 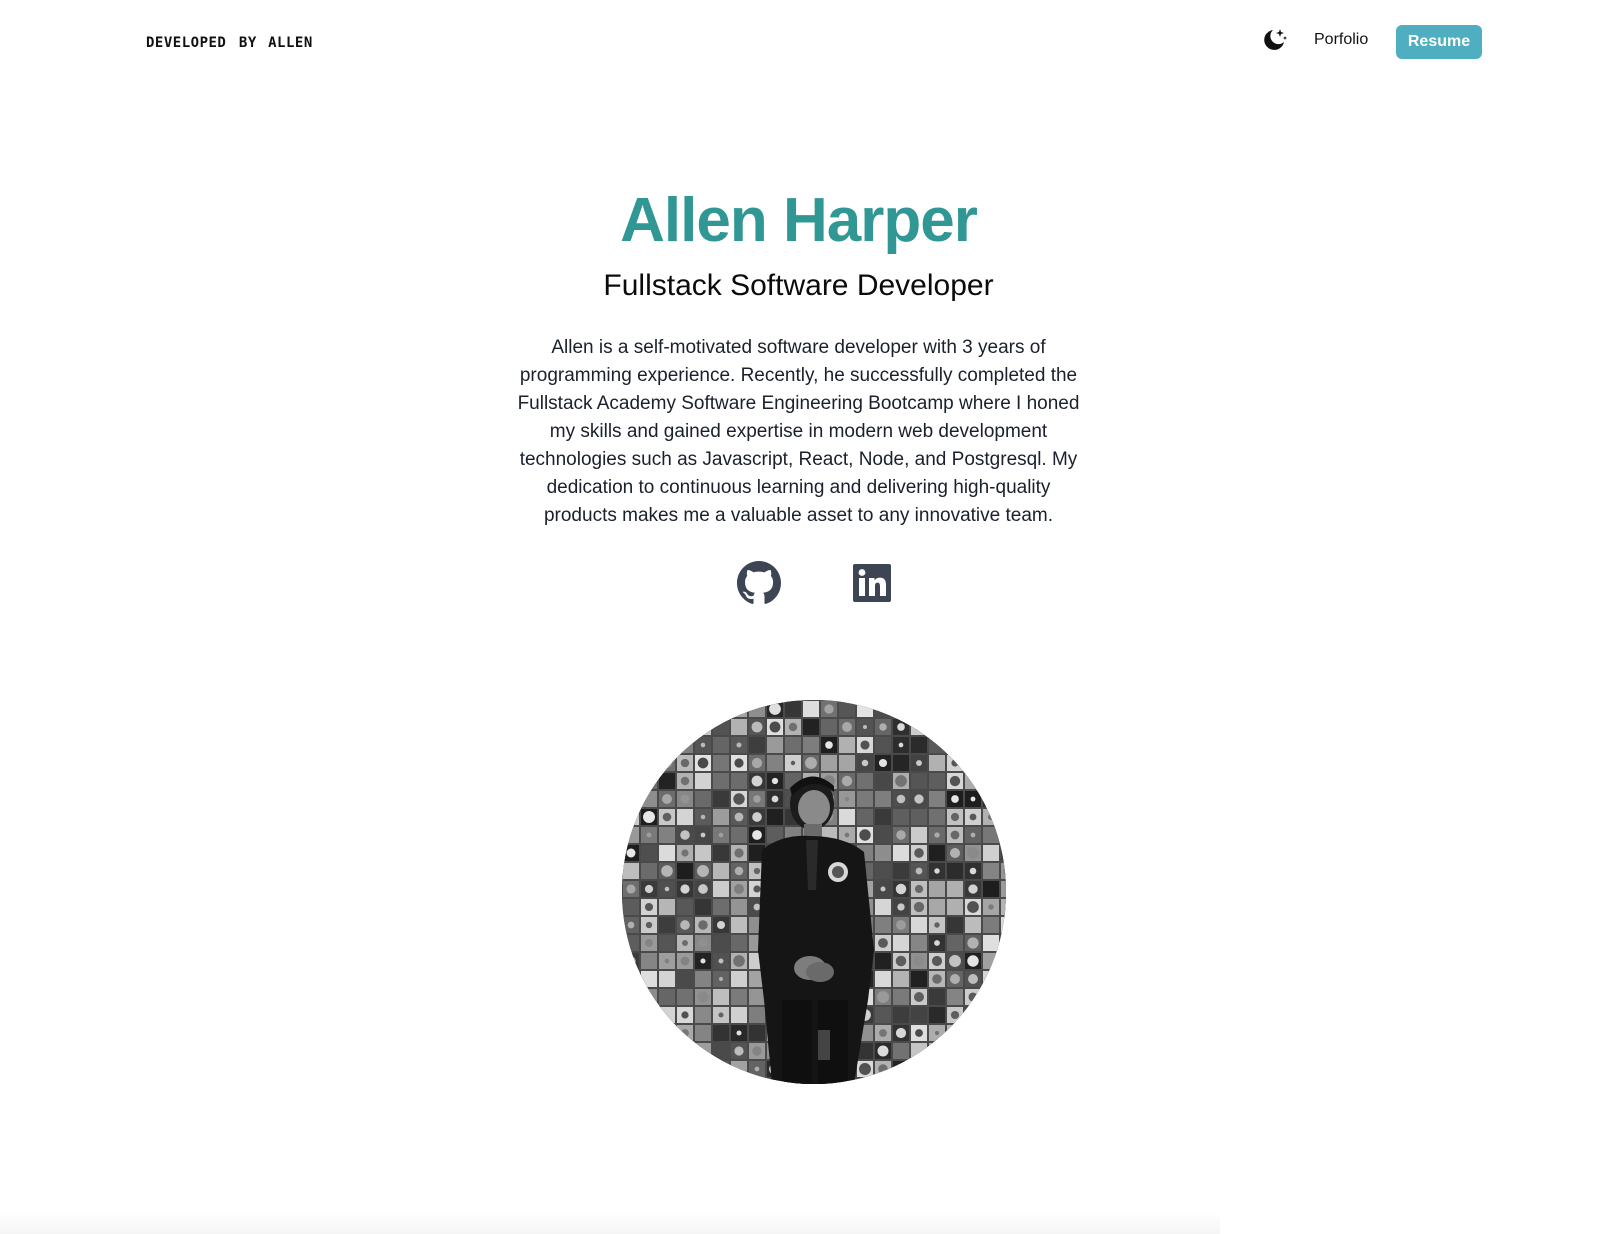 I want to click on resume-button: Resume, so click(x=1439, y=42).